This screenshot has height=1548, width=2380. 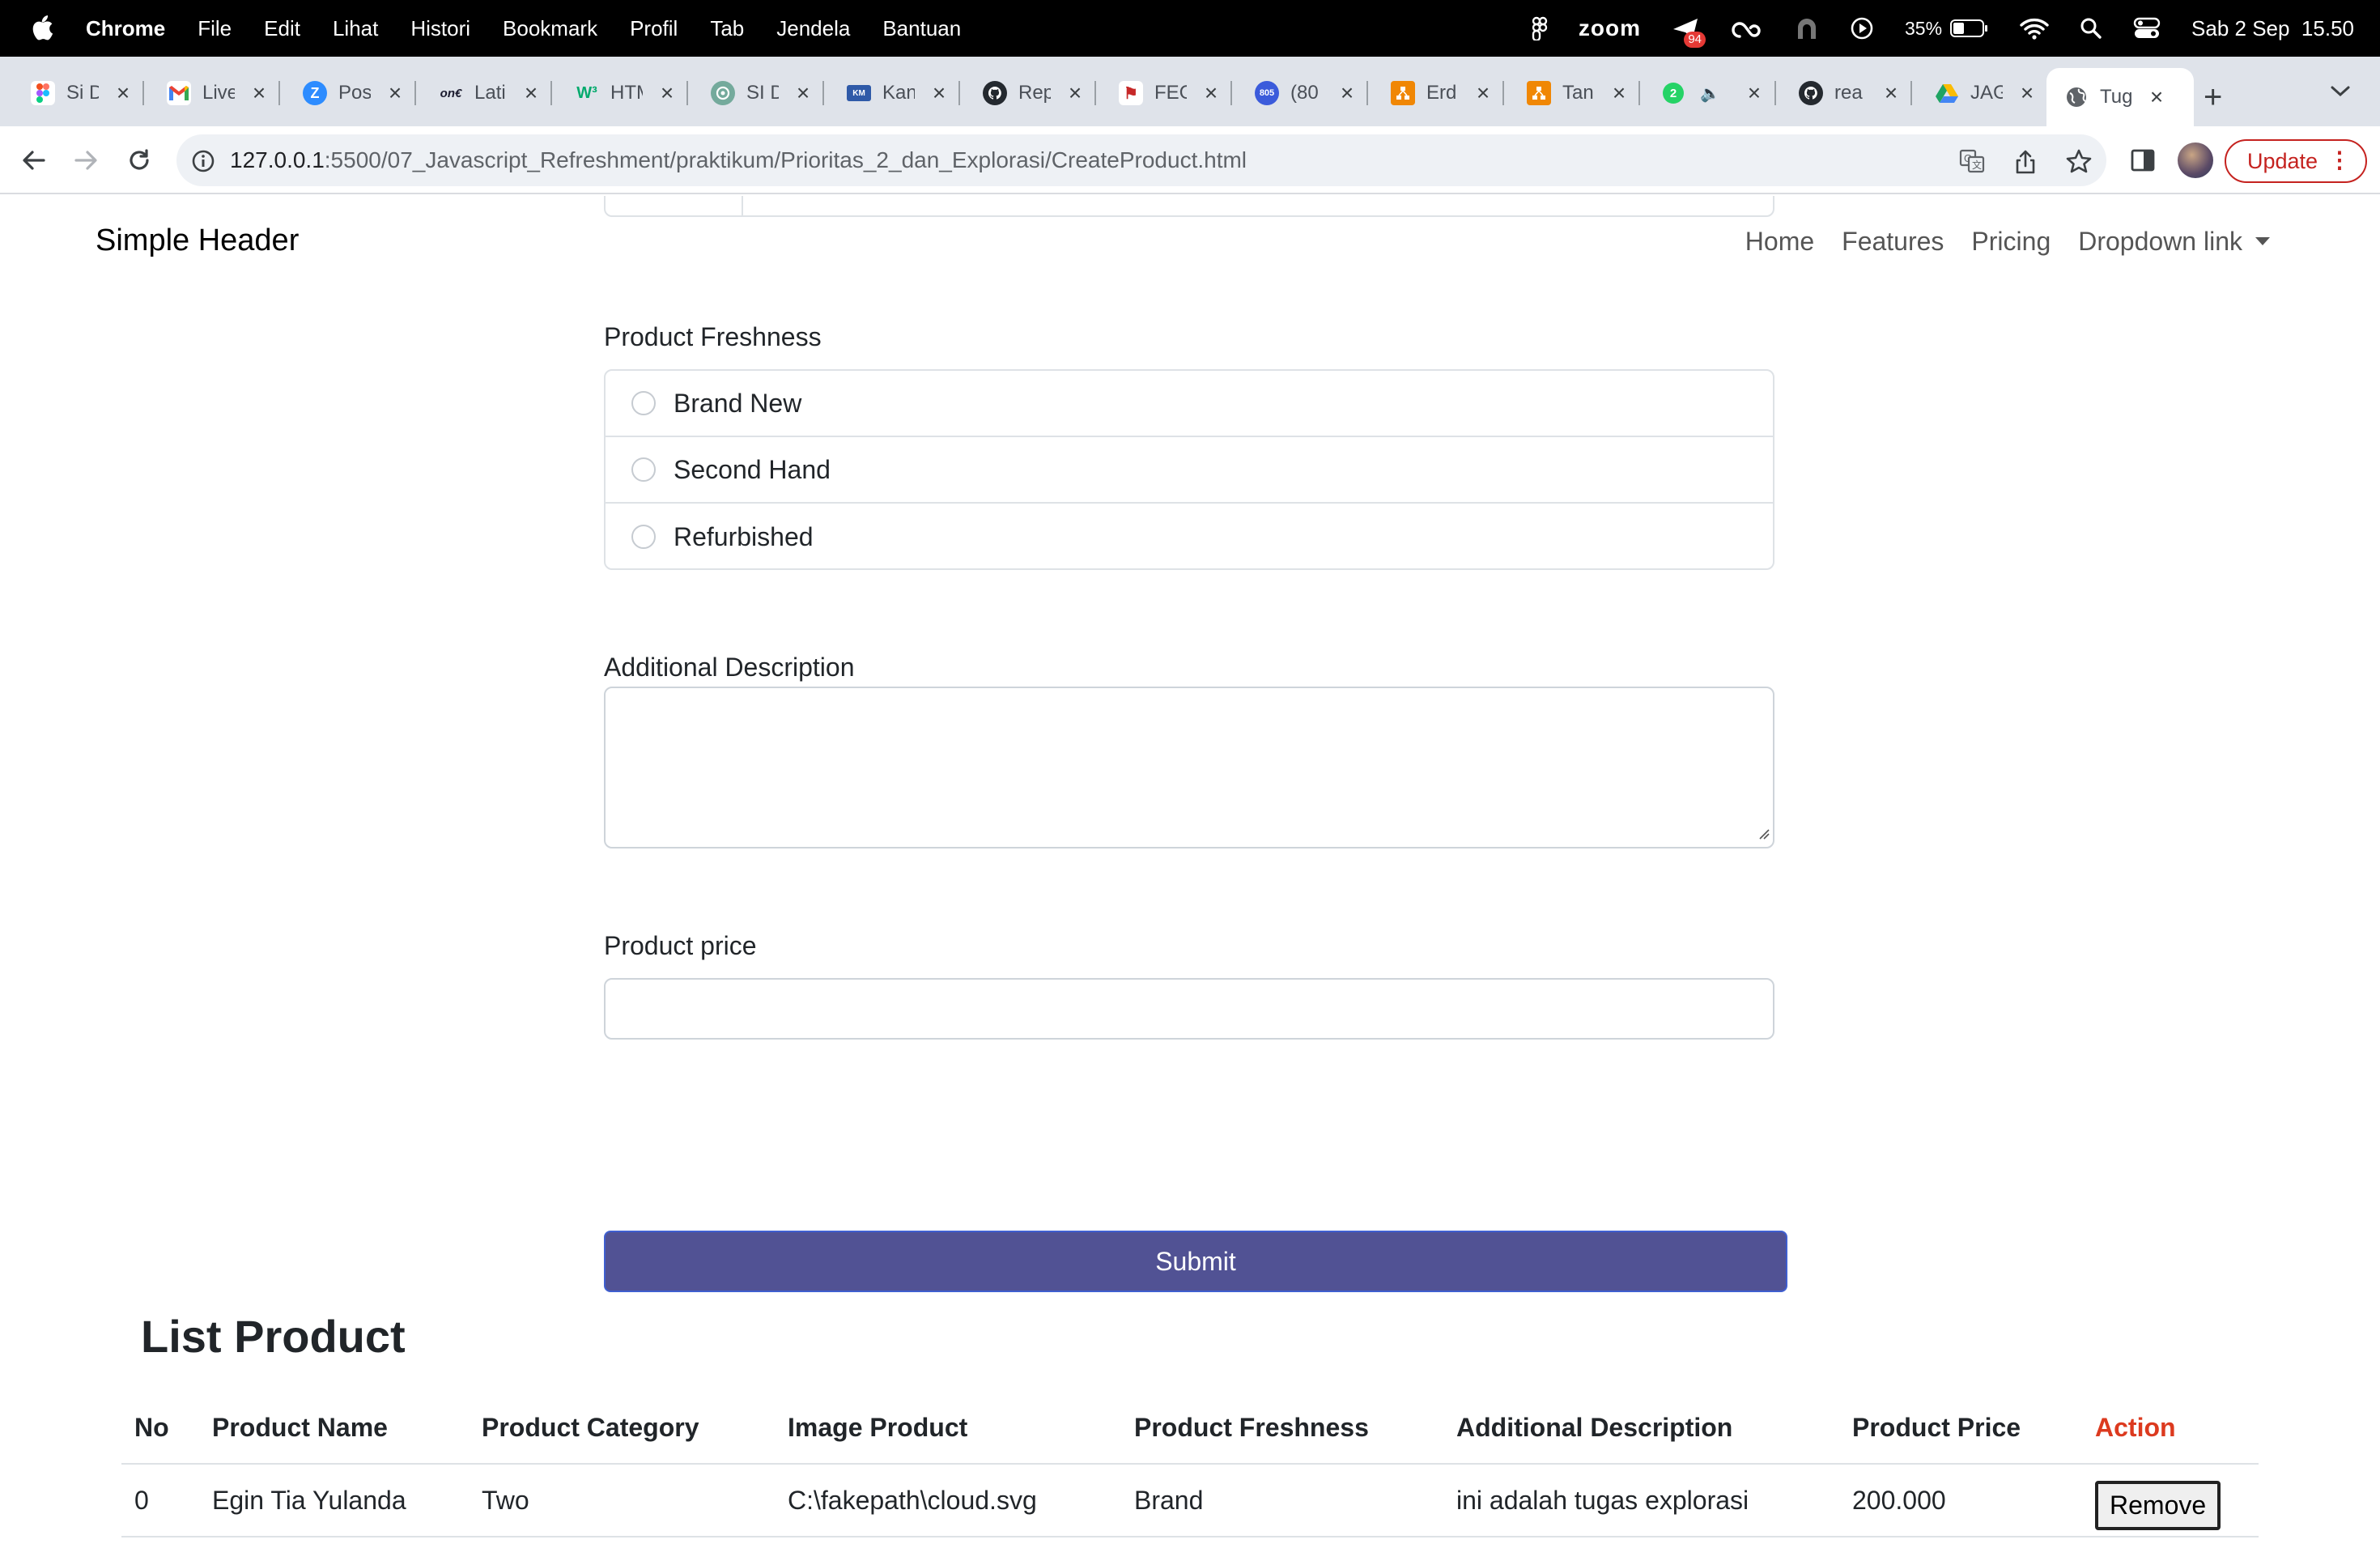 I want to click on menu-app-chrome: Chrome, so click(x=125, y=29).